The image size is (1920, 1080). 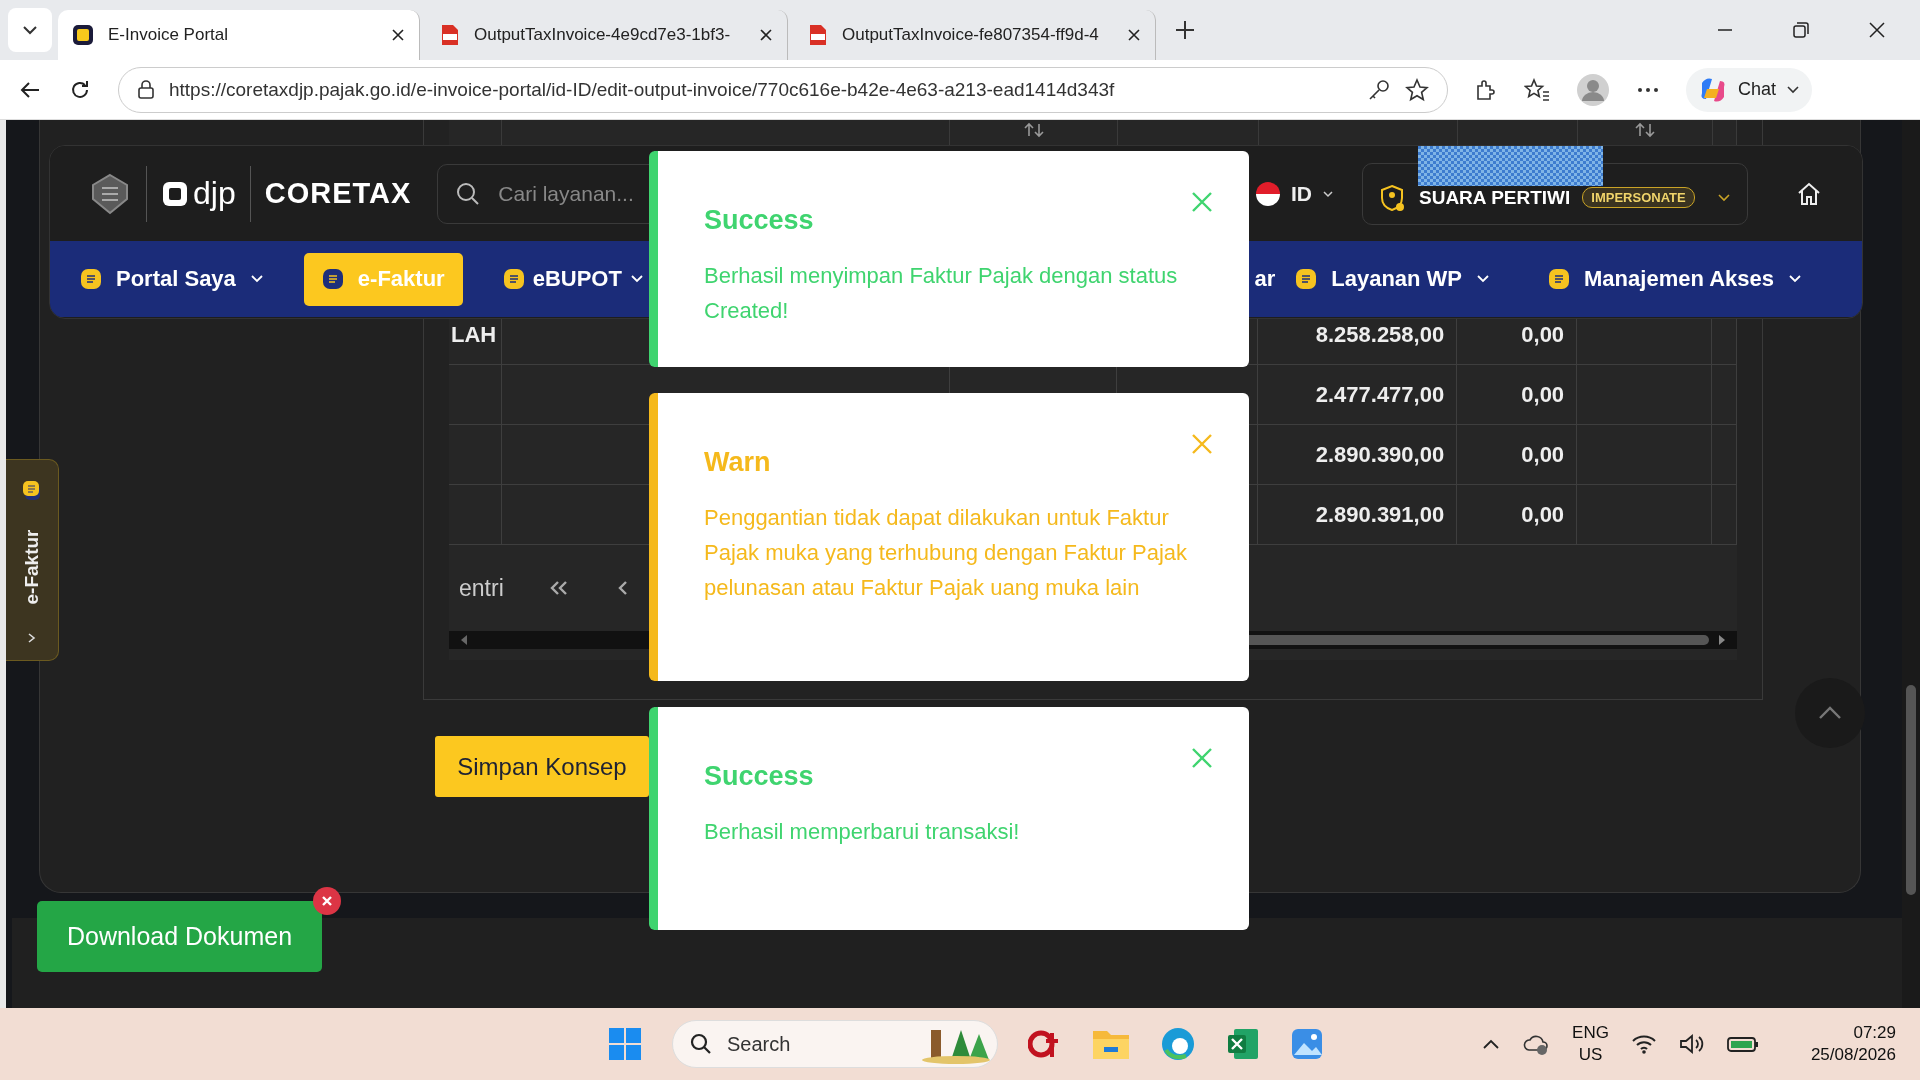 What do you see at coordinates (1722, 640) in the screenshot?
I see `scroll-right-icon` at bounding box center [1722, 640].